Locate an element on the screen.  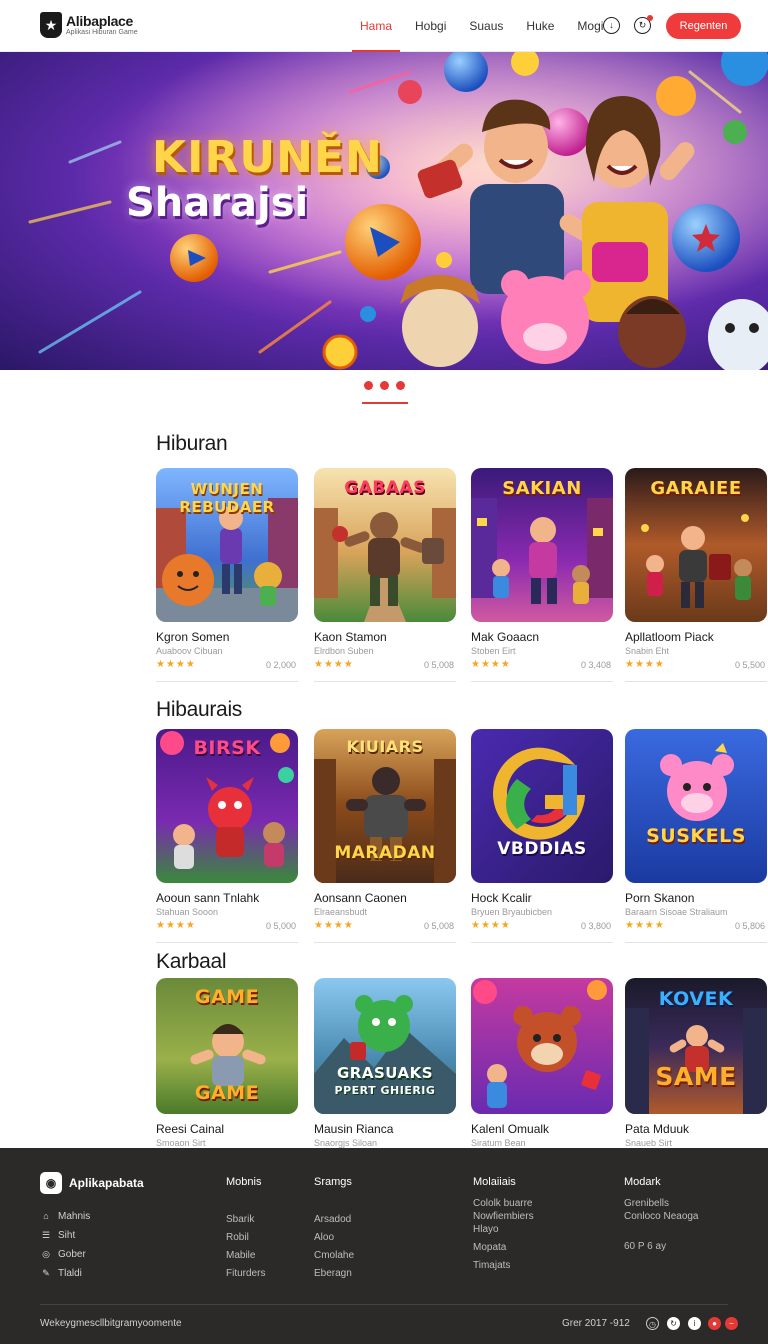
notification-icon: ↻ is located at coordinates (643, 24).